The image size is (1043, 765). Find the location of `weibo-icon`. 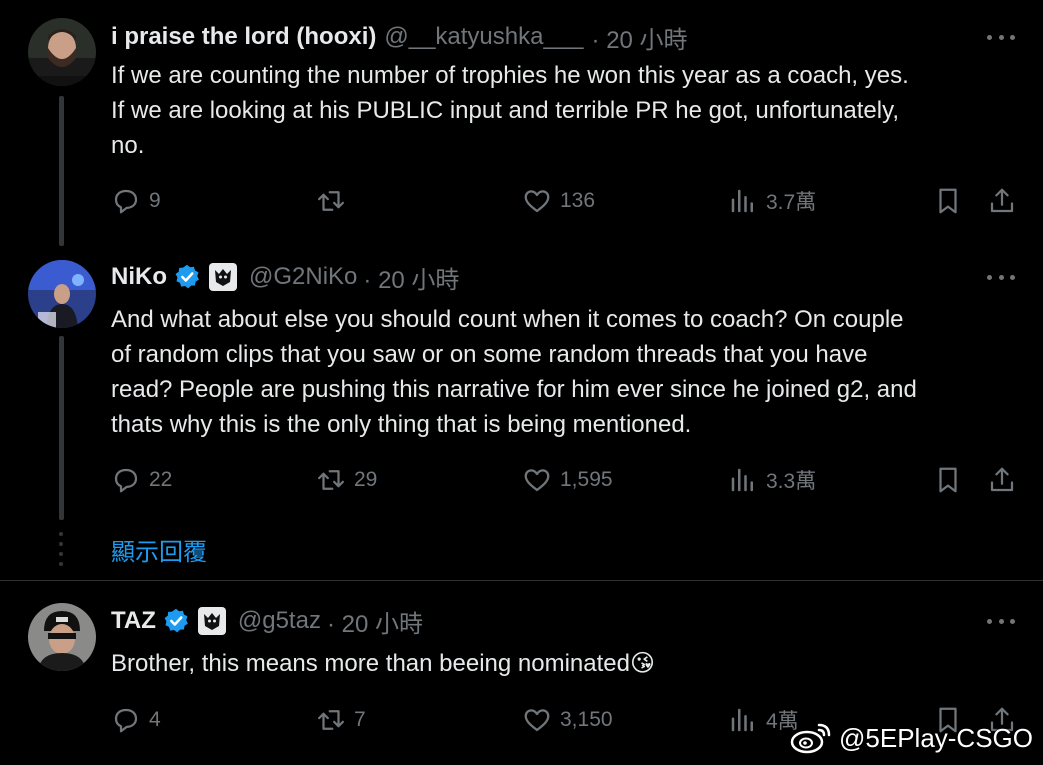

weibo-icon is located at coordinates (810, 738).